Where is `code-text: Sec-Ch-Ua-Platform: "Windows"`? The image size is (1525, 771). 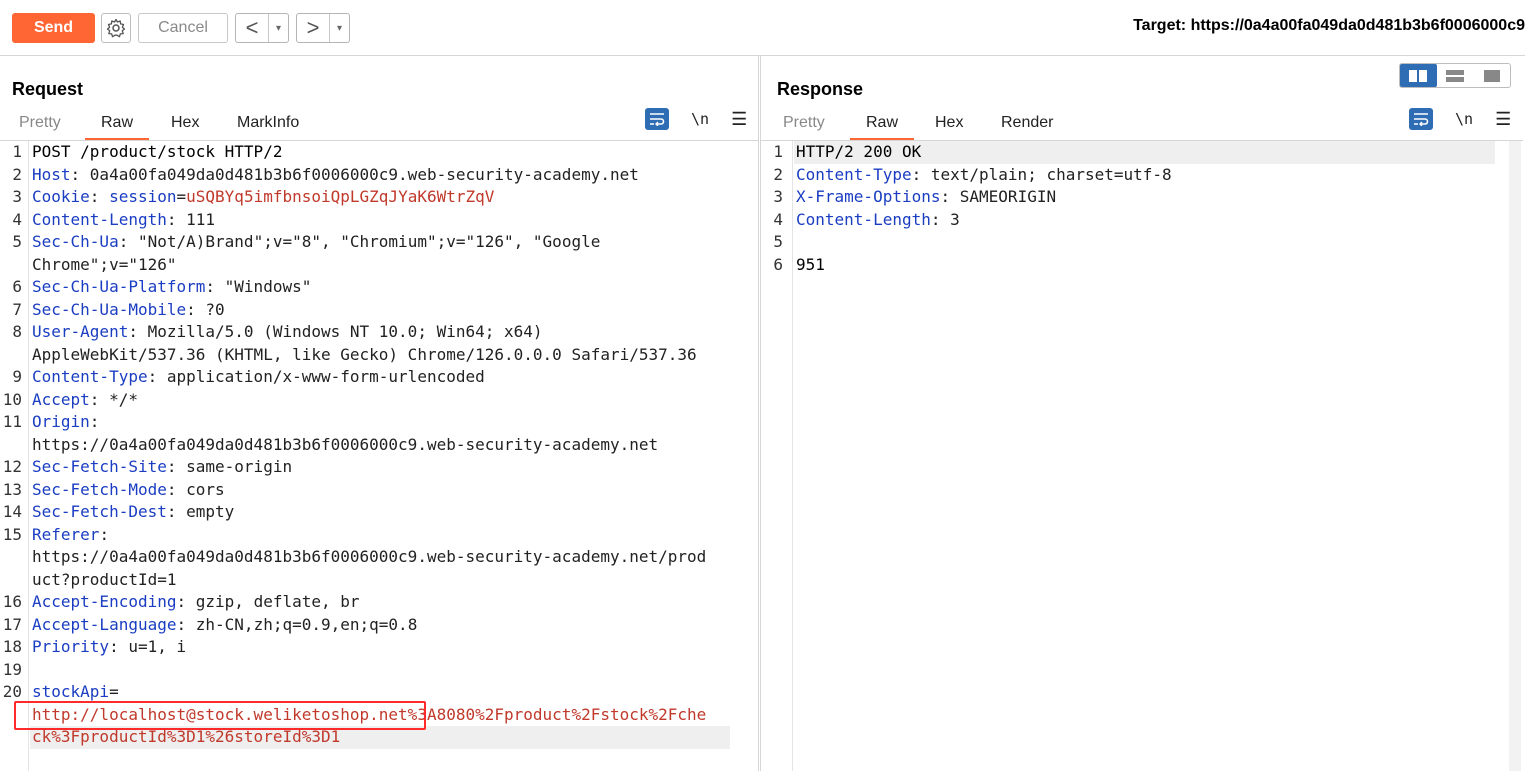
code-text: Sec-Ch-Ua-Platform: "Windows" is located at coordinates (171, 287).